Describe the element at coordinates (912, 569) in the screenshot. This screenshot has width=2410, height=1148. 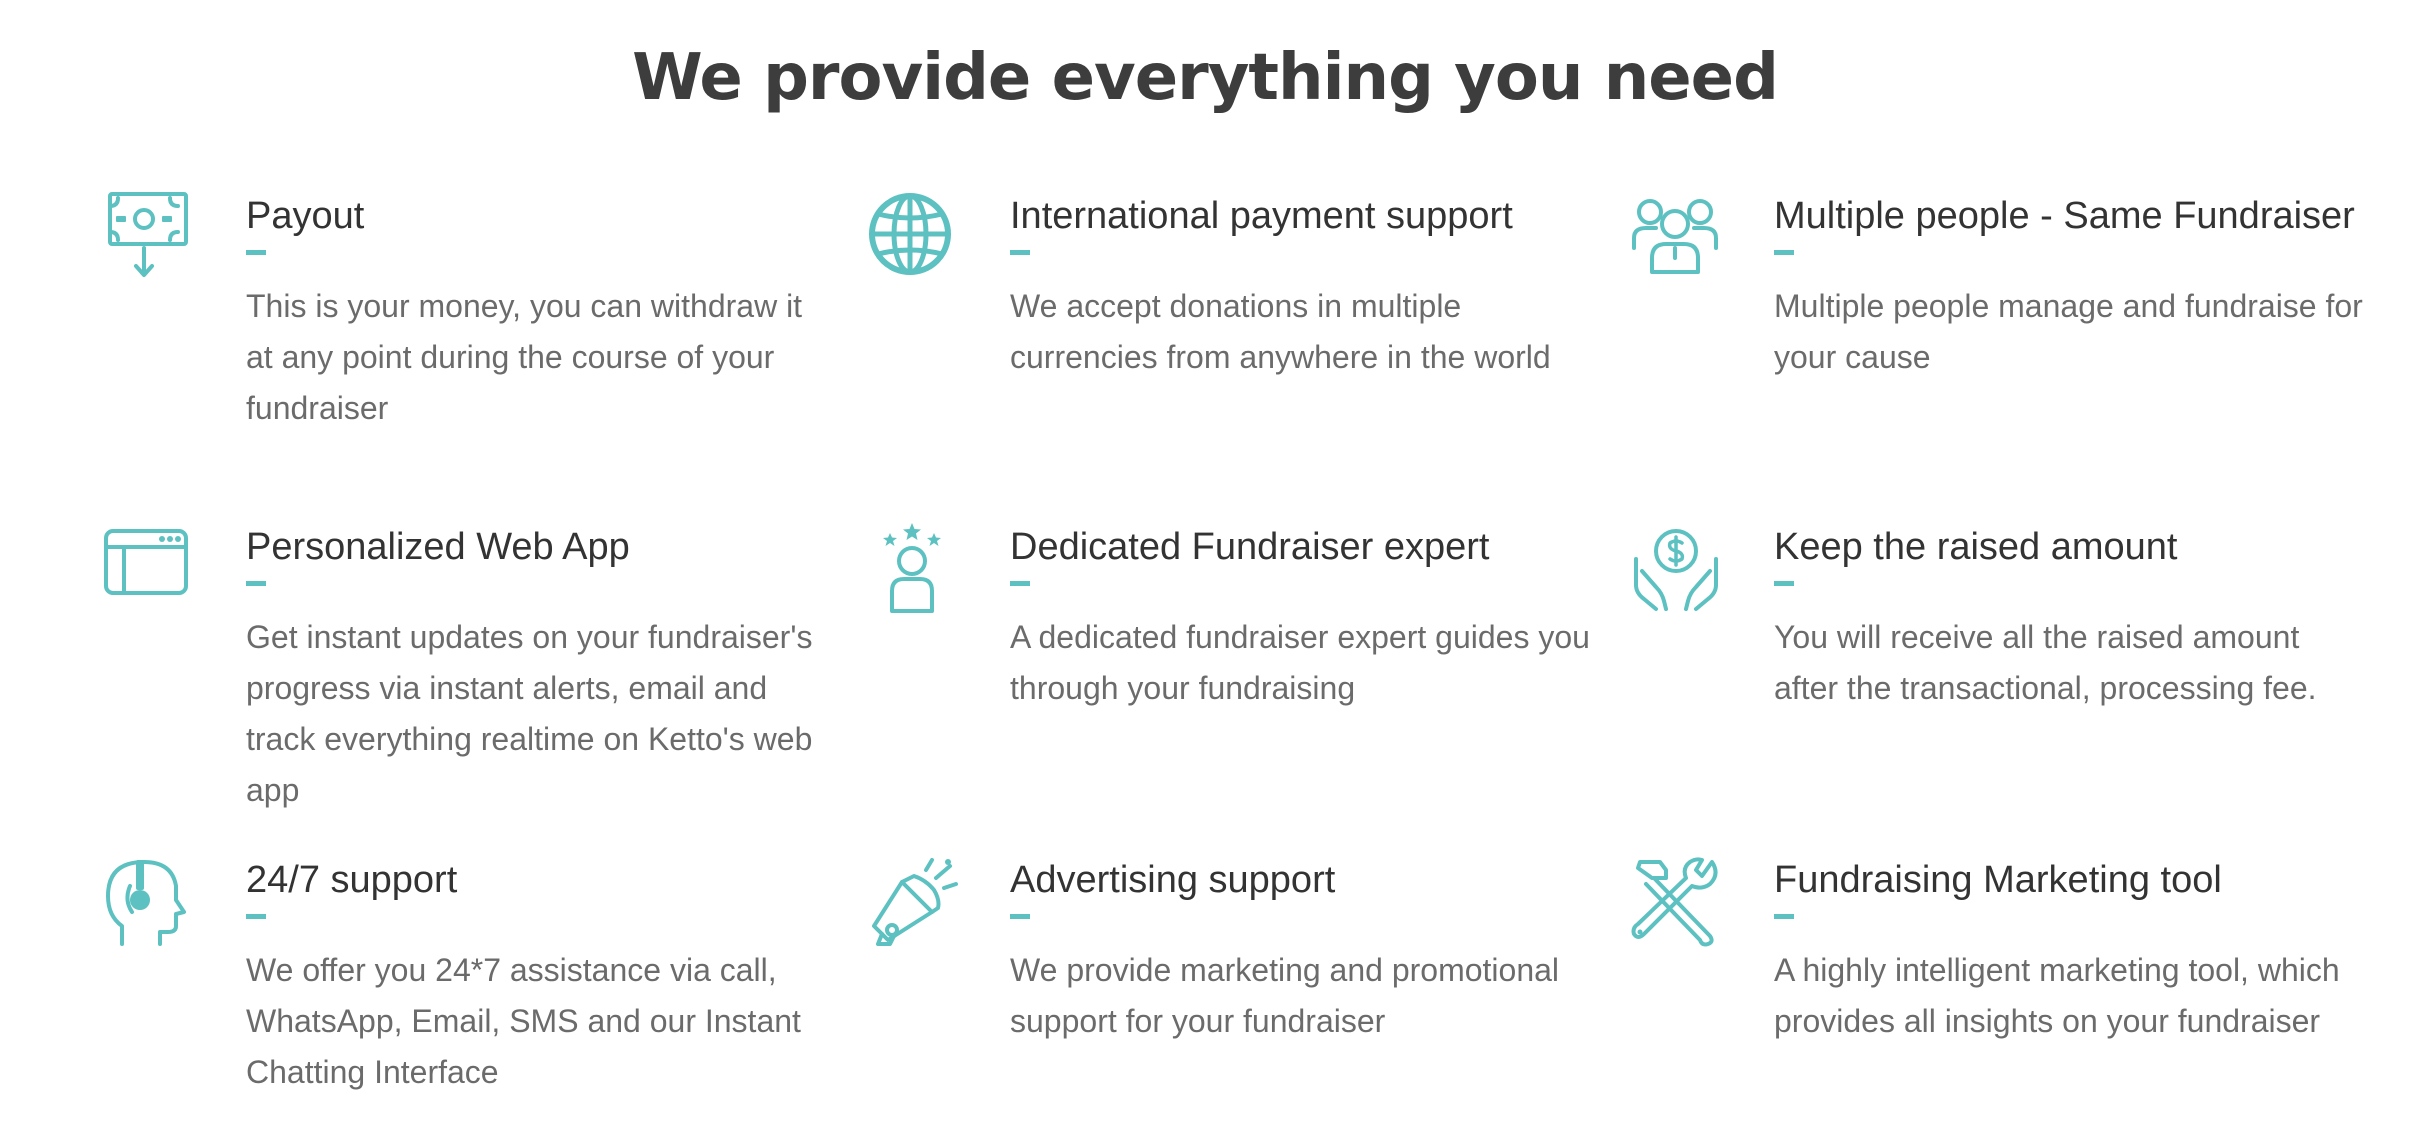
I see `expert-person-stars-icon` at that location.